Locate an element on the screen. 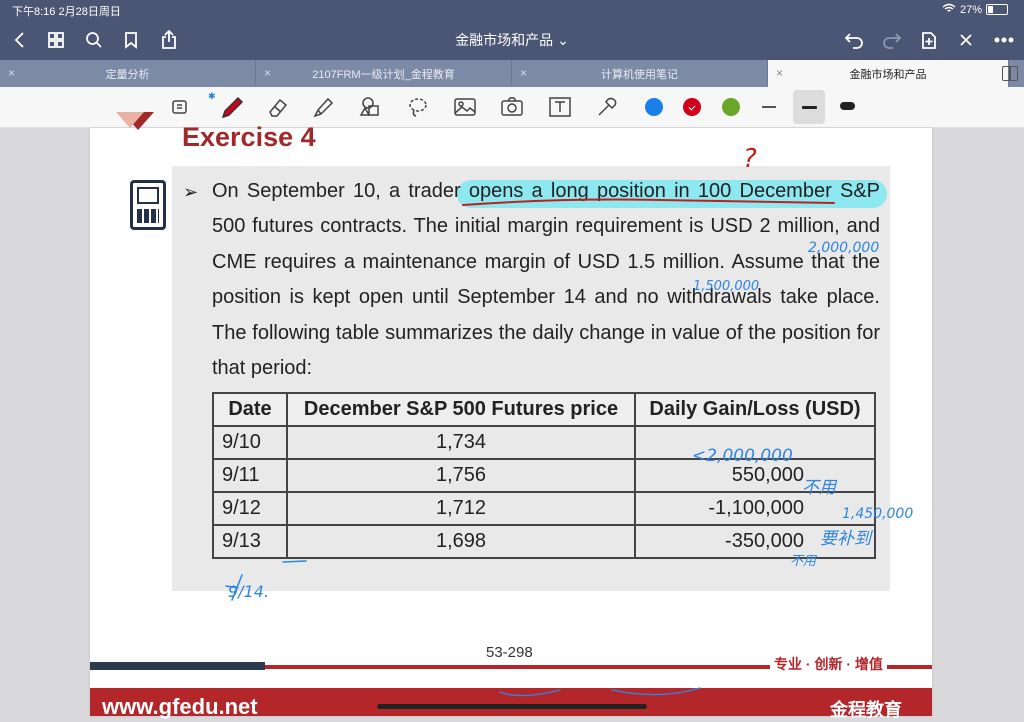 This screenshot has width=1024, height=722. close-icon is located at coordinates (966, 40).